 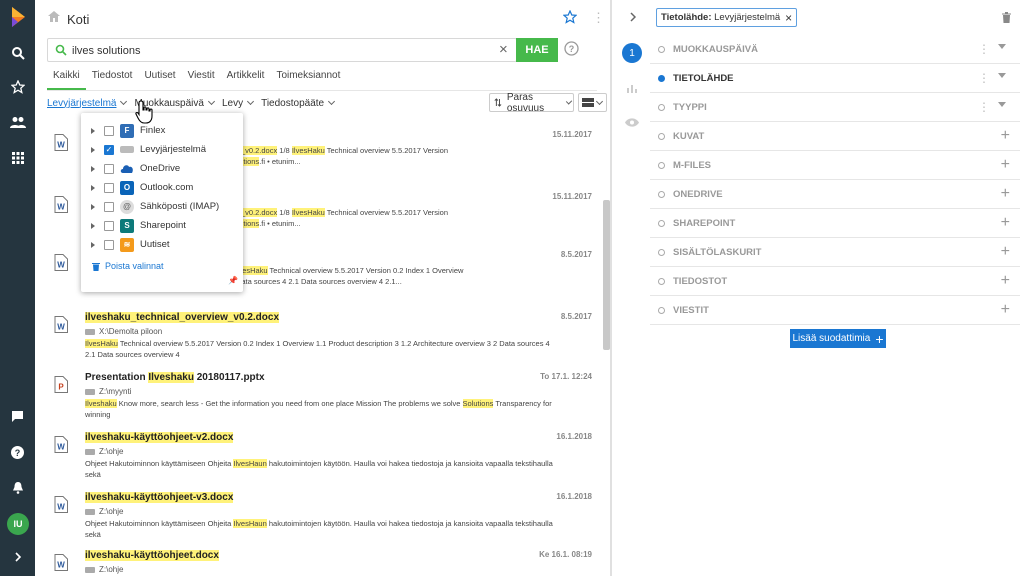 I want to click on filter-tiedostopaate: Tiedostopääte, so click(x=298, y=103).